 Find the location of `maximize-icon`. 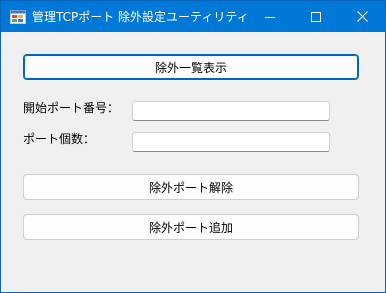

maximize-icon is located at coordinates (316, 16).